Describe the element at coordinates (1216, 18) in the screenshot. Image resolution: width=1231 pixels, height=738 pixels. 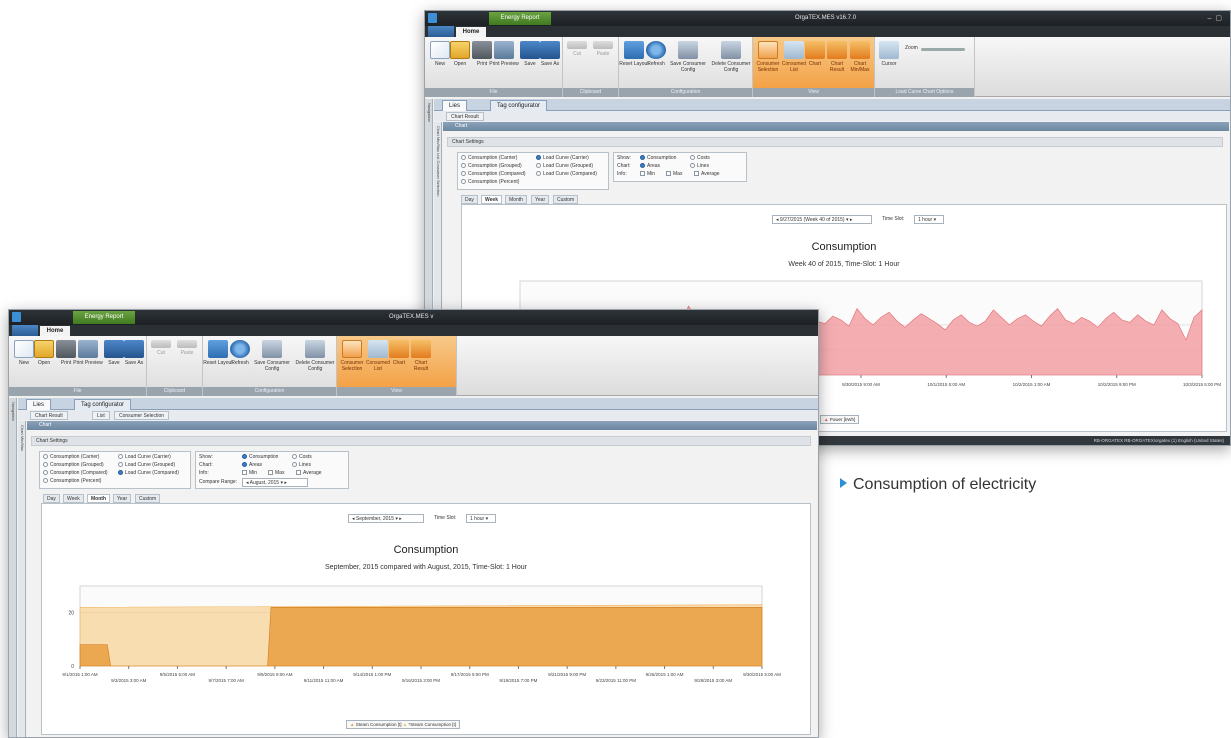
I see `window-controls: –▢` at that location.